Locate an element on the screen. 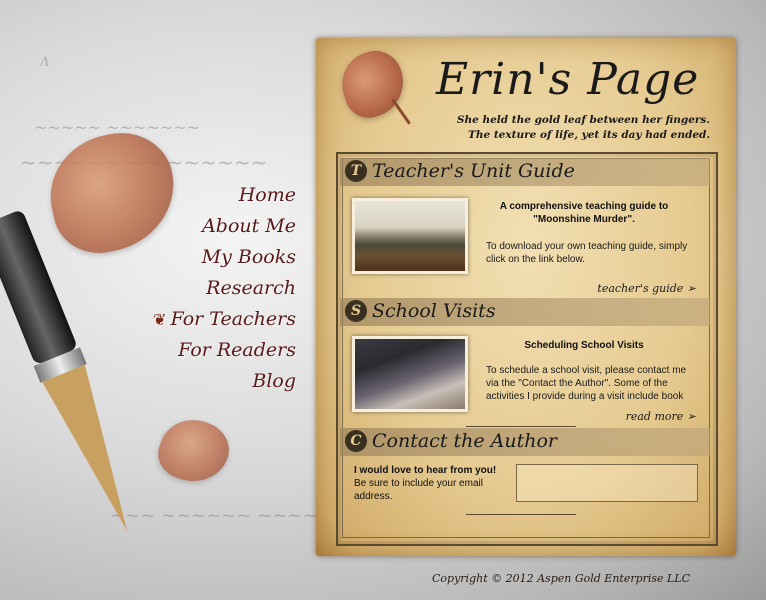 The image size is (766, 600). read-more-link: read more ➢ is located at coordinates (661, 416).